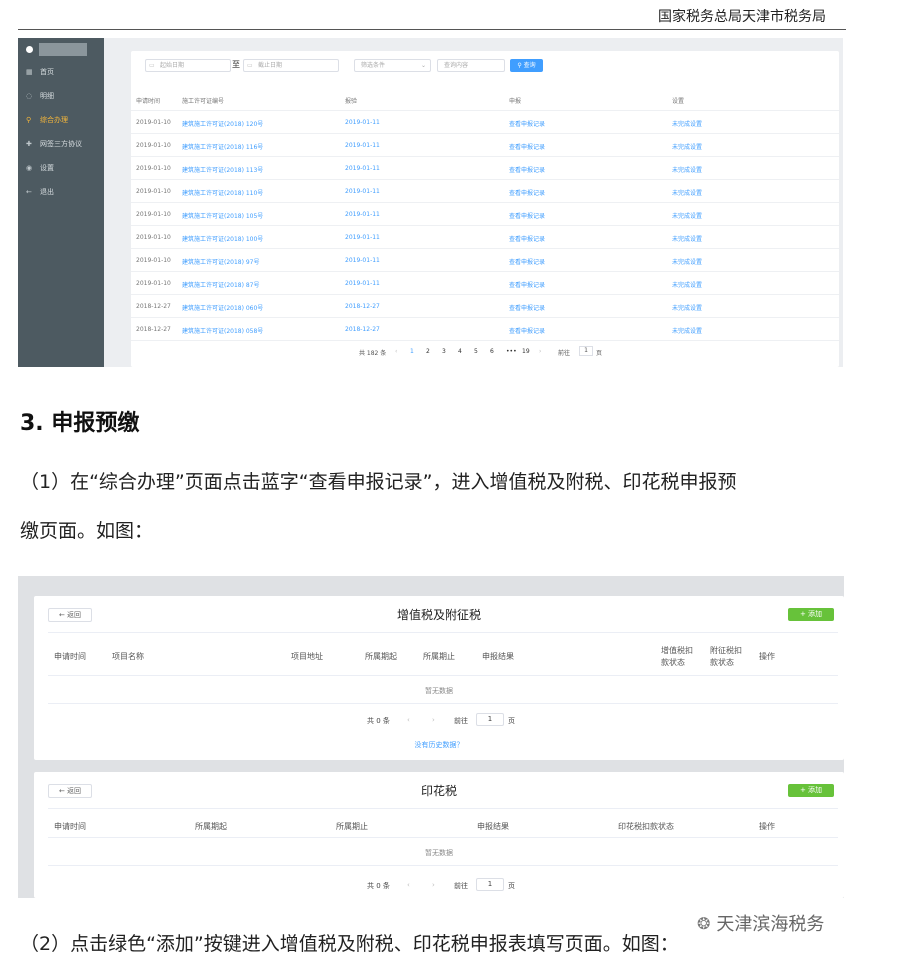  What do you see at coordinates (373, 353) in the screenshot?
I see `total-count: 共 182 条` at bounding box center [373, 353].